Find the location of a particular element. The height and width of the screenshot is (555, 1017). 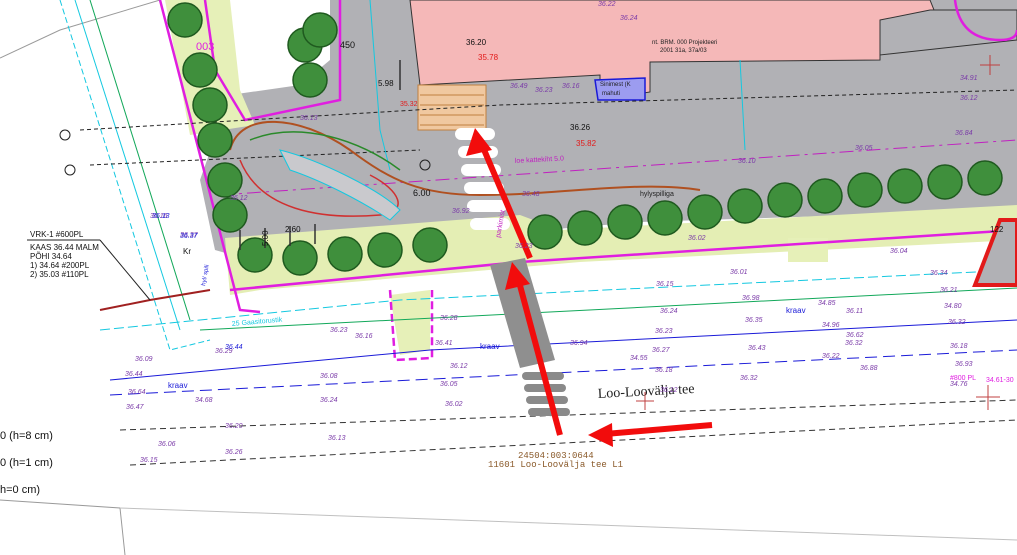

spot-height-label: 36.64 is located at coordinates (137, 392).